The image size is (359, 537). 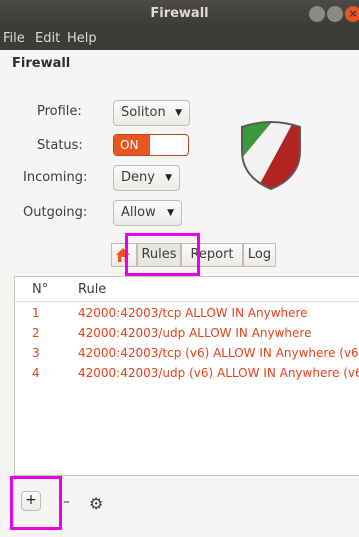 I want to click on rule-number: 3, so click(x=36, y=353).